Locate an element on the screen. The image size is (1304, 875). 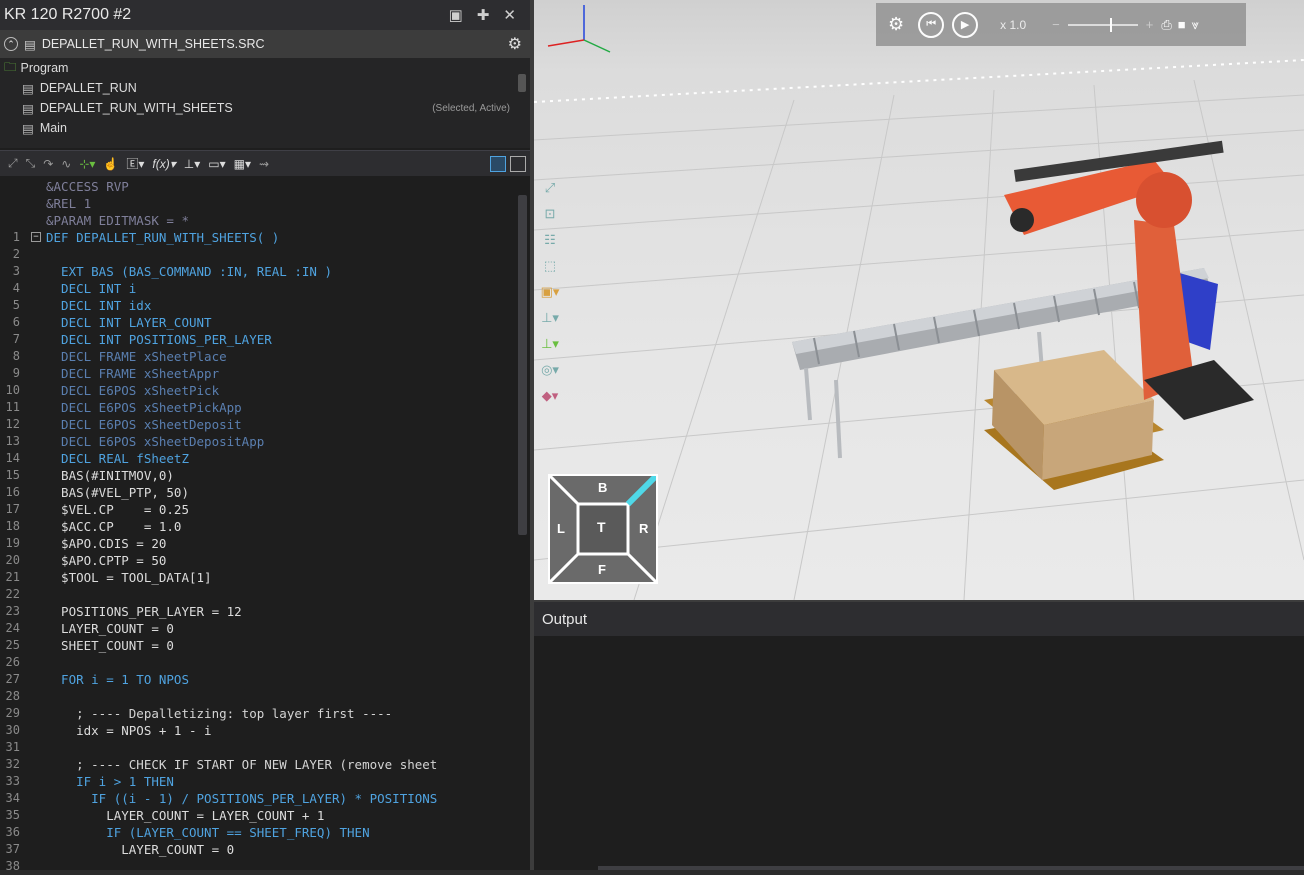
speed-plus-icon: + is located at coordinates (1150, 24).